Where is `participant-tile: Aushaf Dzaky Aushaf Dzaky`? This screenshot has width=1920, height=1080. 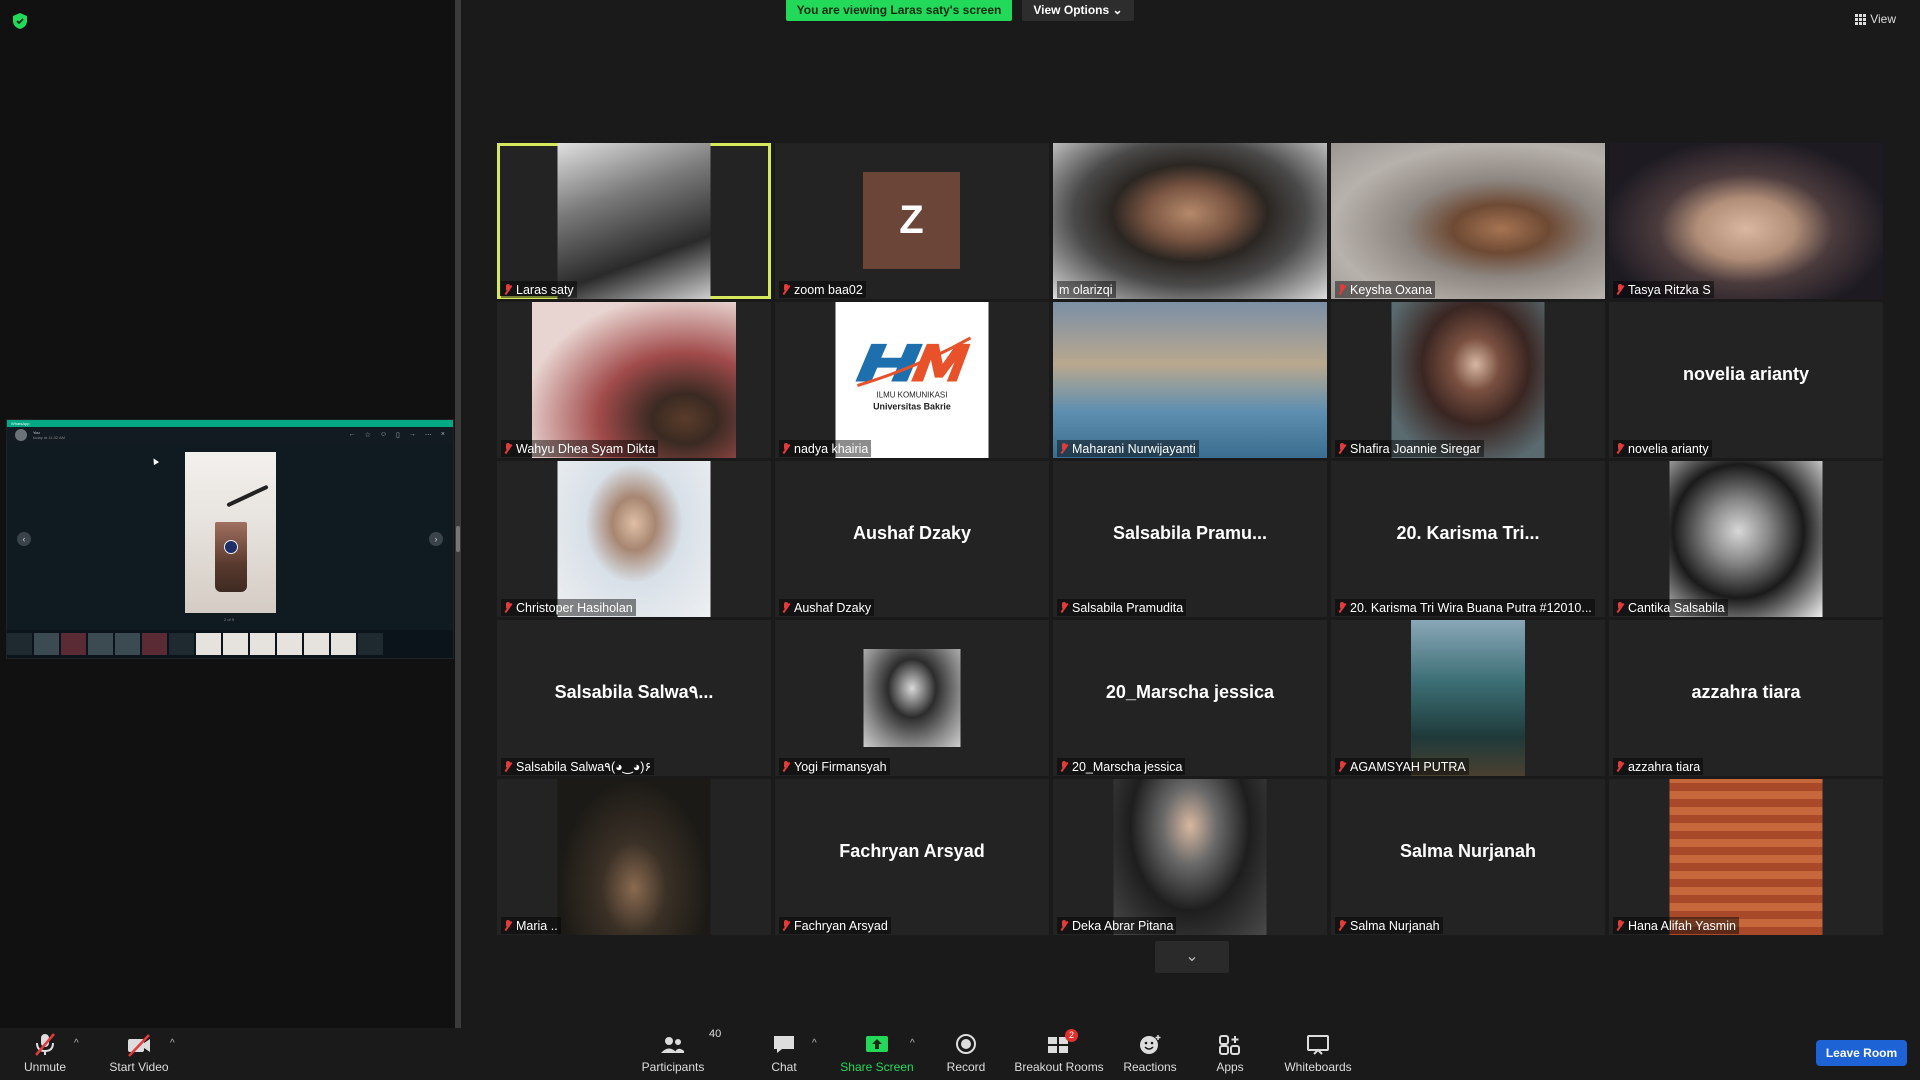 participant-tile: Aushaf Dzaky Aushaf Dzaky is located at coordinates (912, 539).